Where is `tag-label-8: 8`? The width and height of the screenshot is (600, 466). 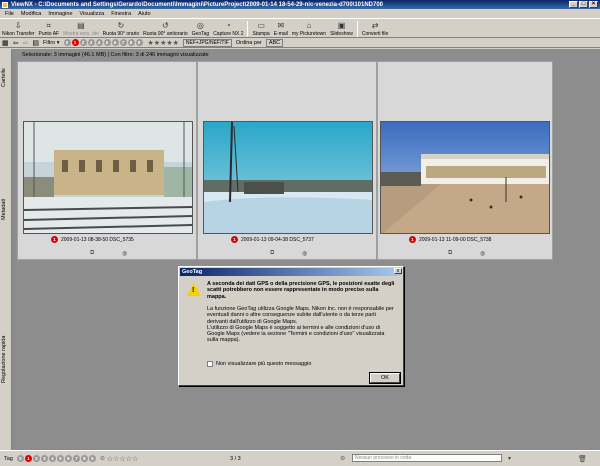
tag-label-8: 8 is located at coordinates (84, 458).